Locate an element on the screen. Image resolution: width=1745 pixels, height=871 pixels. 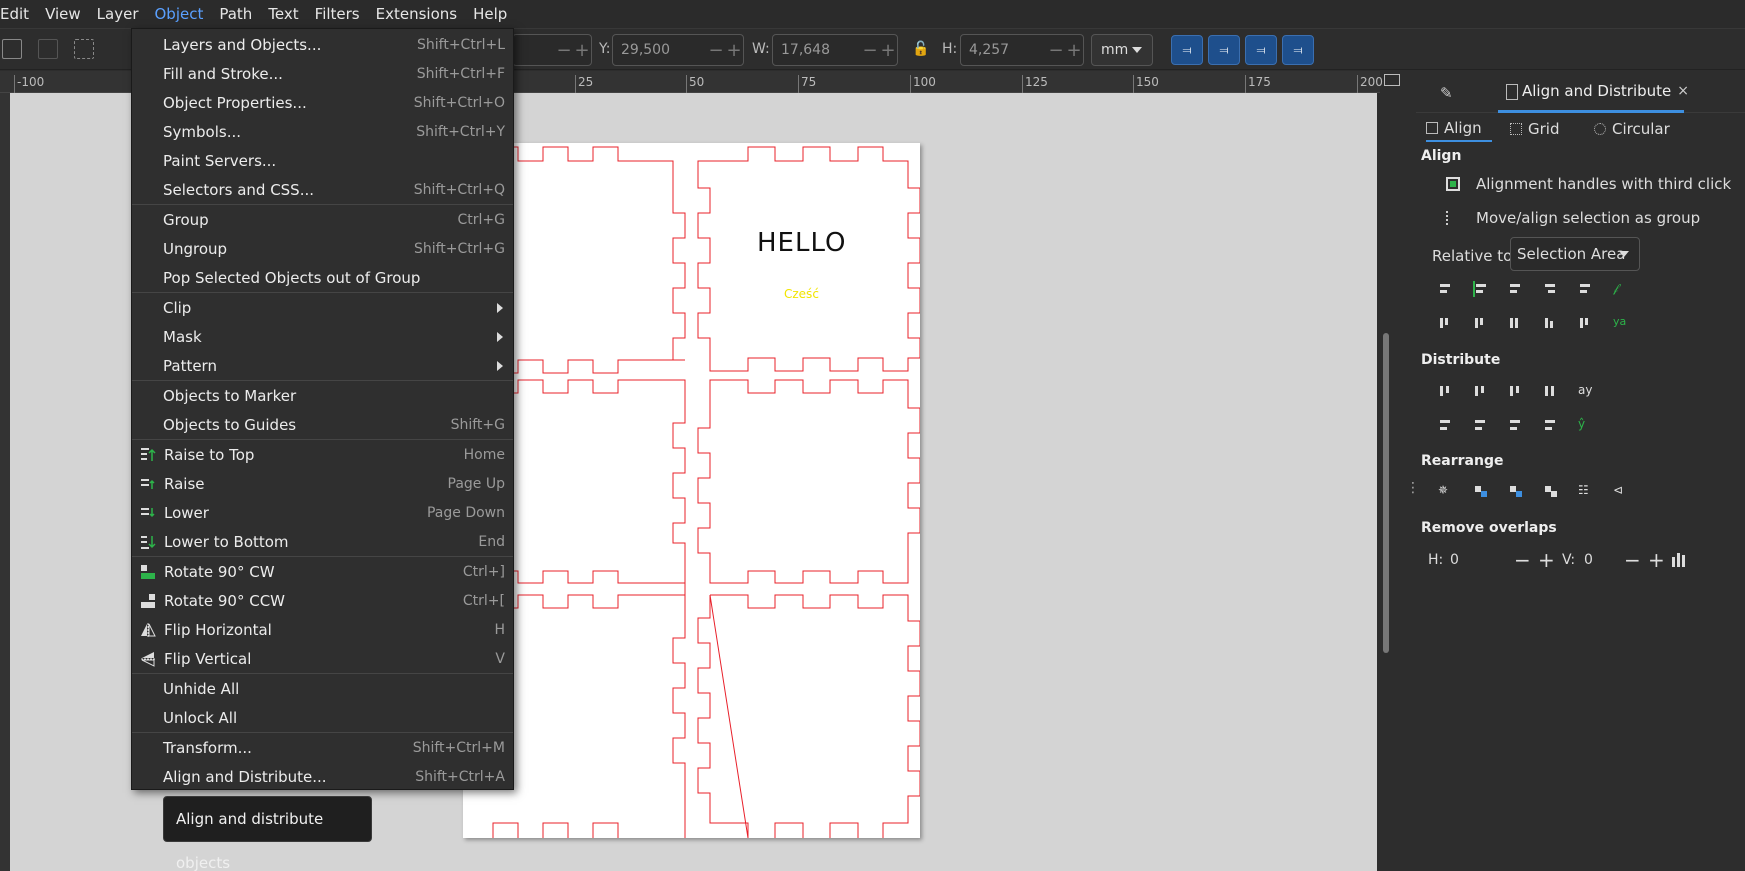
overlap-h-input: 0 is located at coordinates (1454, 560).